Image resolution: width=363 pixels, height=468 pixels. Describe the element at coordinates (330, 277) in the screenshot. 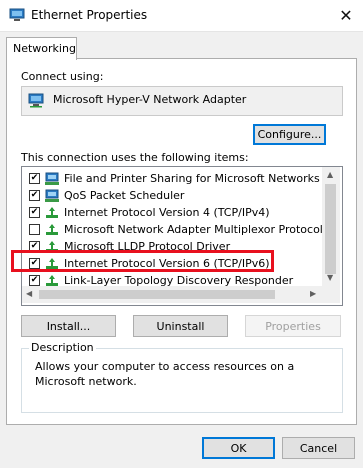

I see `scroll-down-icon: ▼` at that location.